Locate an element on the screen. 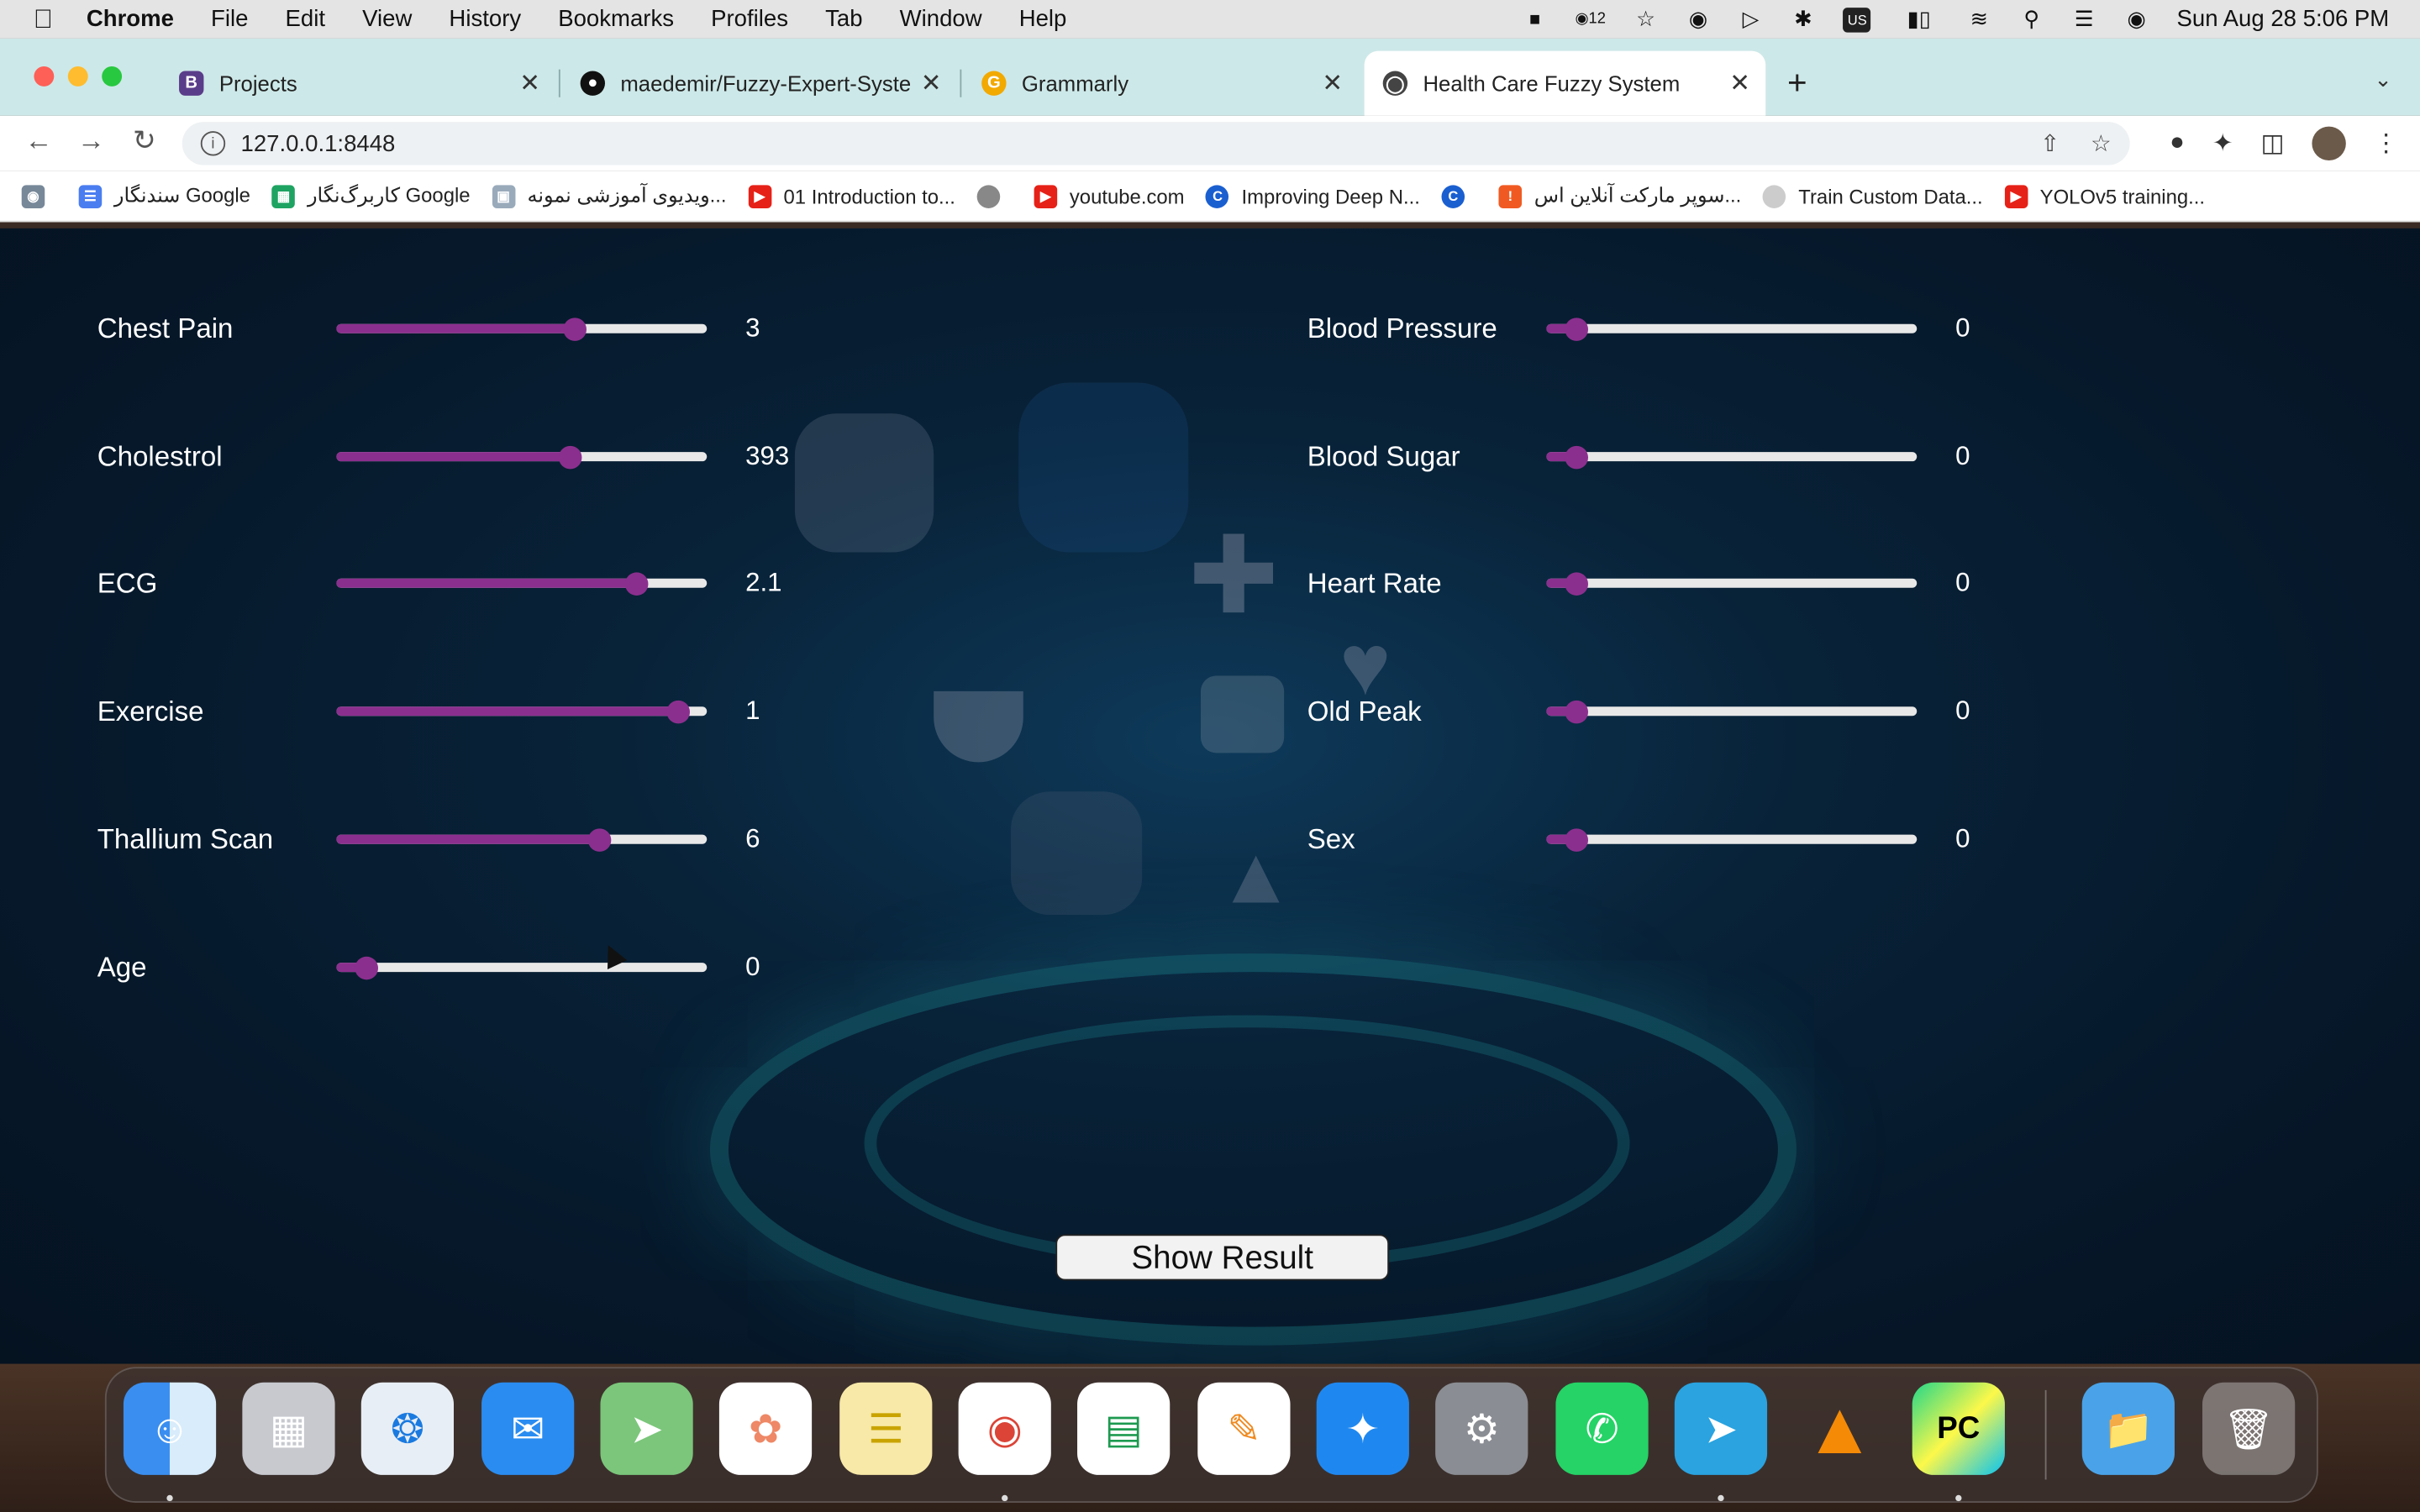 This screenshot has width=2420, height=1512. wifi-icon: ≋ is located at coordinates (1979, 18).